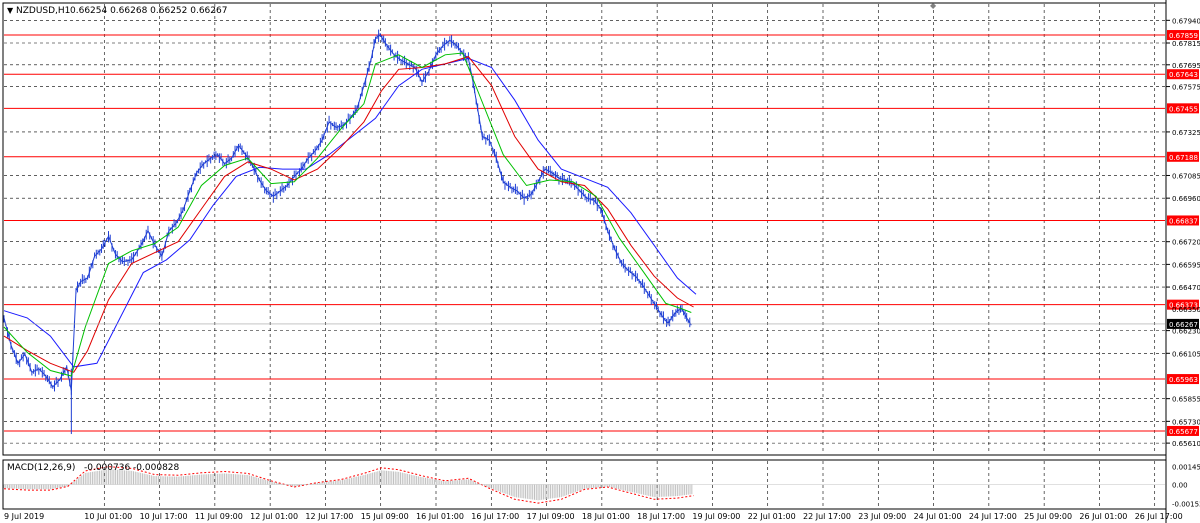 Image resolution: width=1200 pixels, height=523 pixels. What do you see at coordinates (274, 516) in the screenshot?
I see `time-tick-label: 12 Jul 01:00` at bounding box center [274, 516].